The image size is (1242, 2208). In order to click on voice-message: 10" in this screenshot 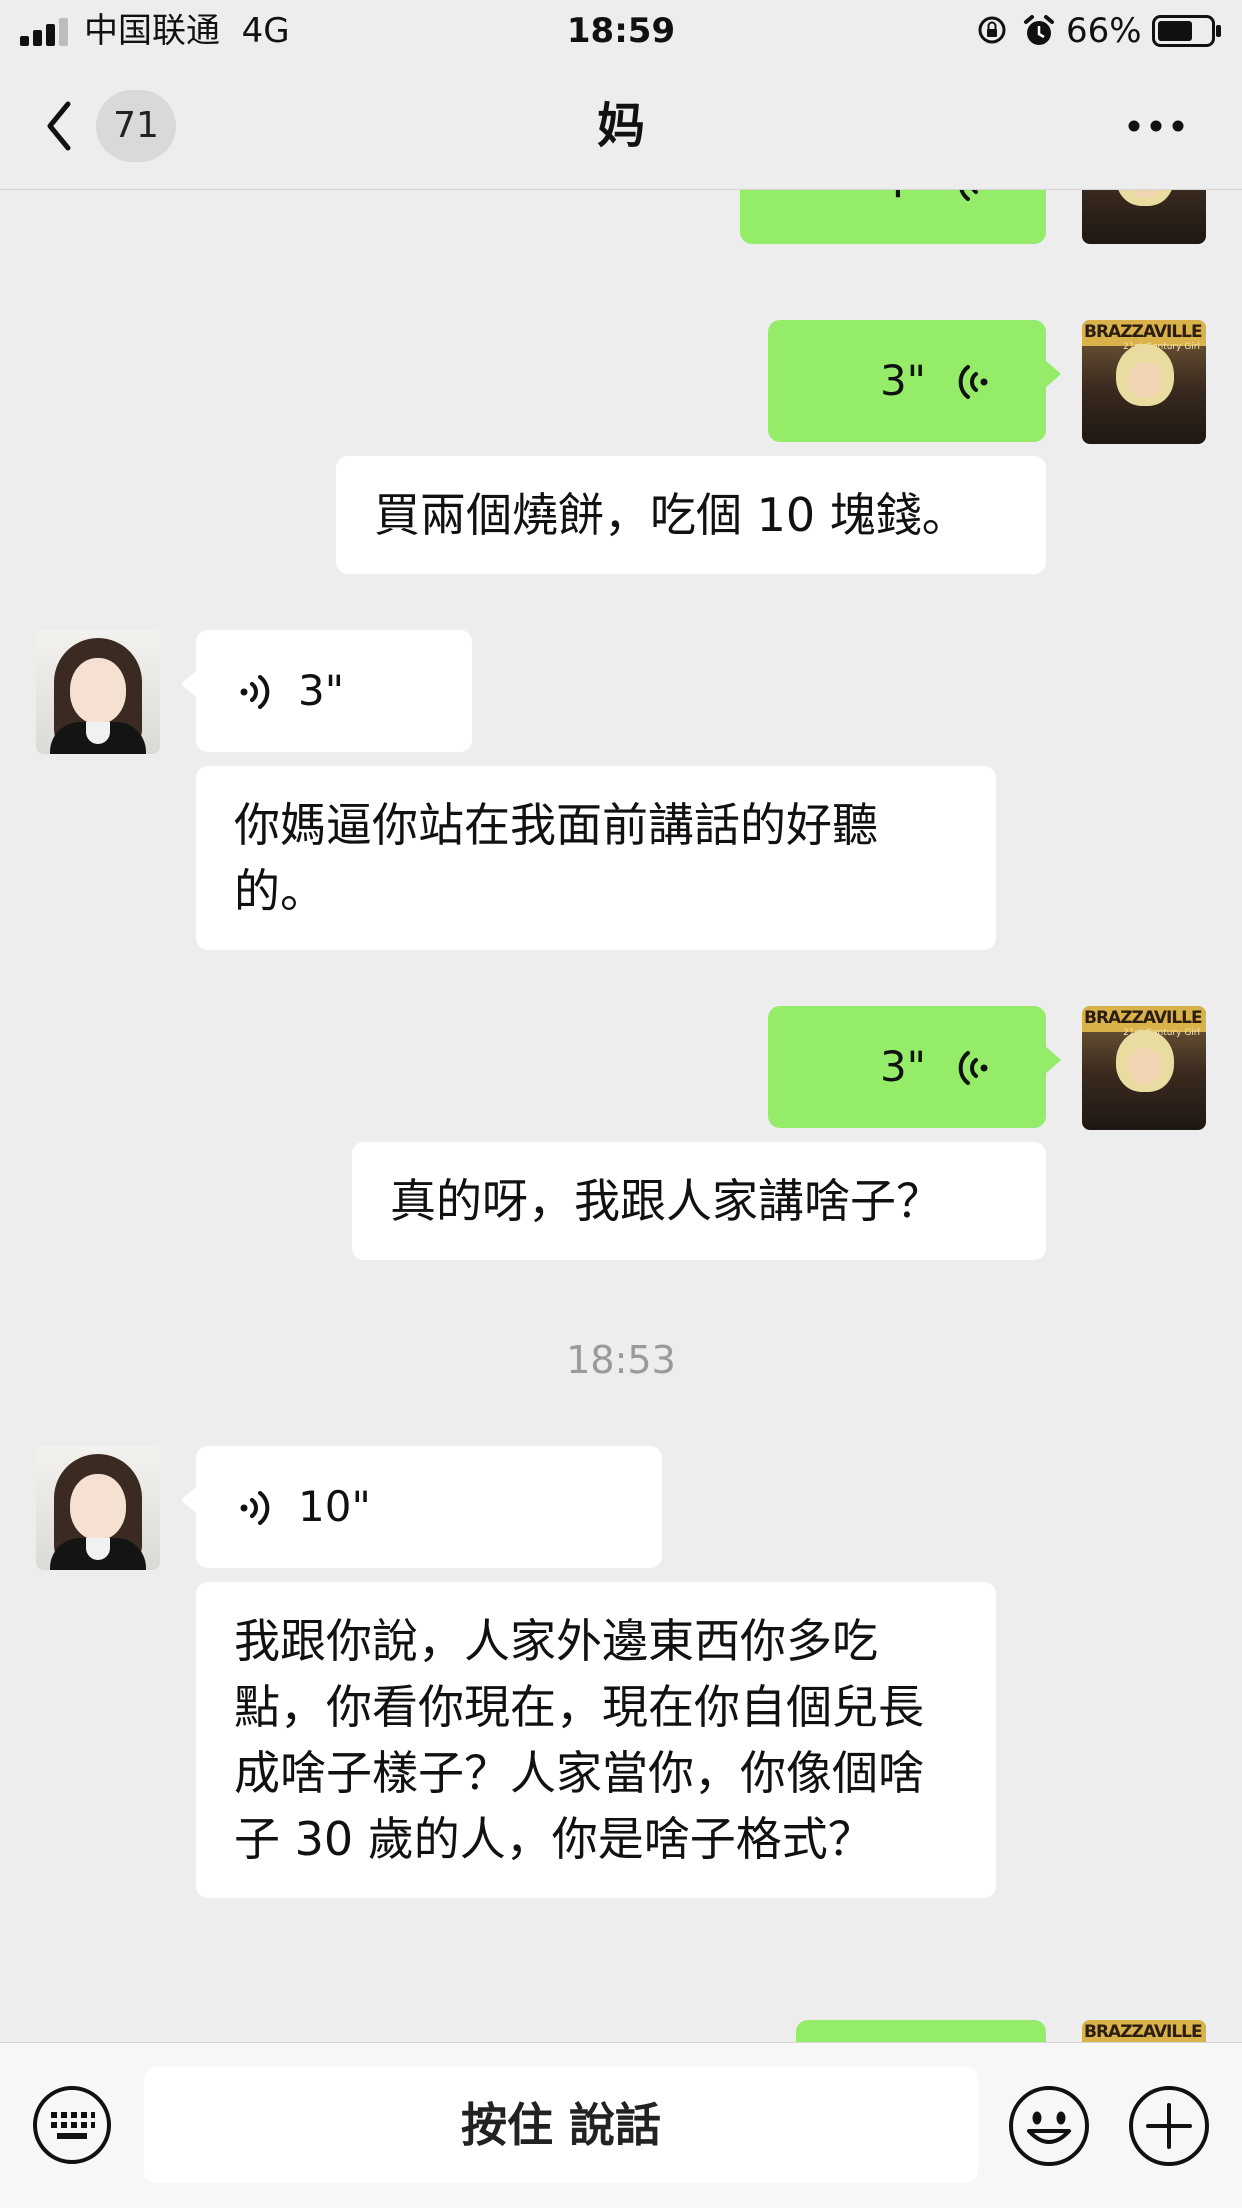, I will do `click(421, 1507)`.